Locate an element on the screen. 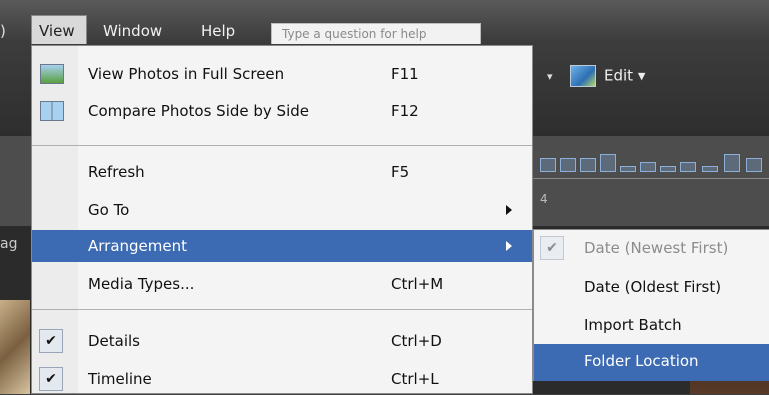  menu-item-label: Go To is located at coordinates (109, 210).